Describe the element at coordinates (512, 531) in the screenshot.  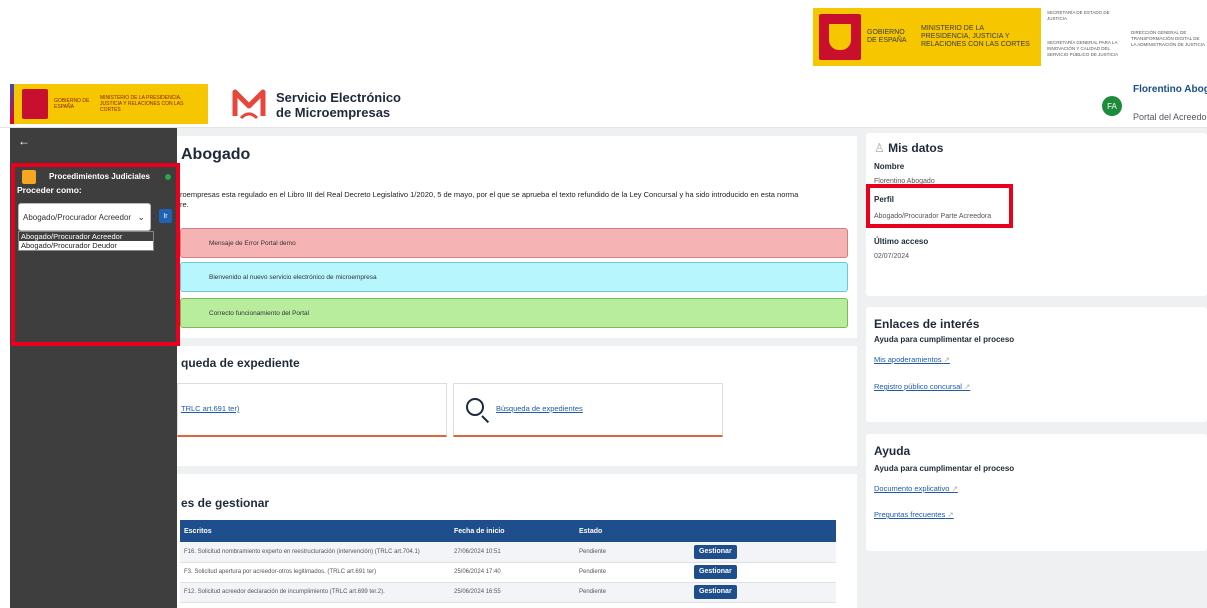
I see `col-fecha: Fecha de inicio` at that location.